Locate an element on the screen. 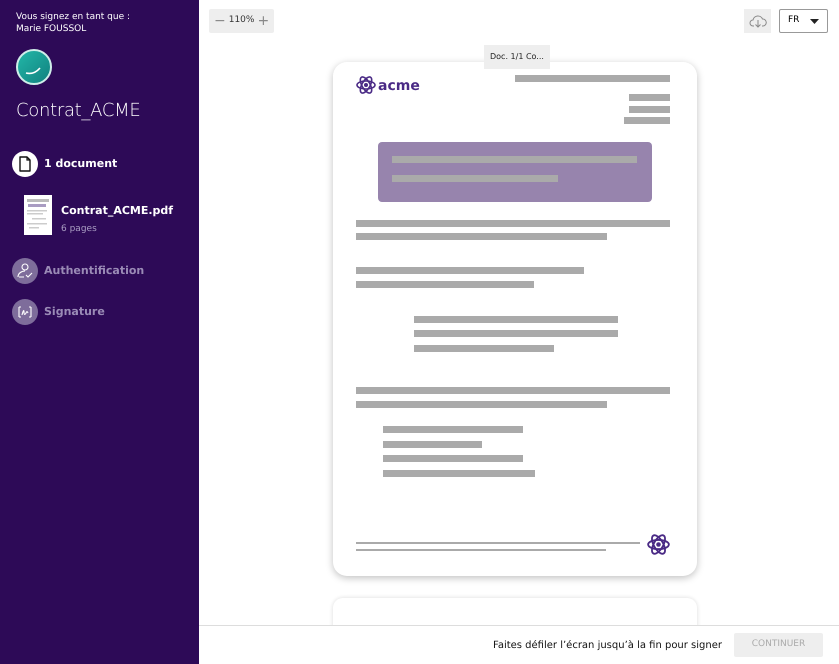  caret-icon is located at coordinates (814, 21).